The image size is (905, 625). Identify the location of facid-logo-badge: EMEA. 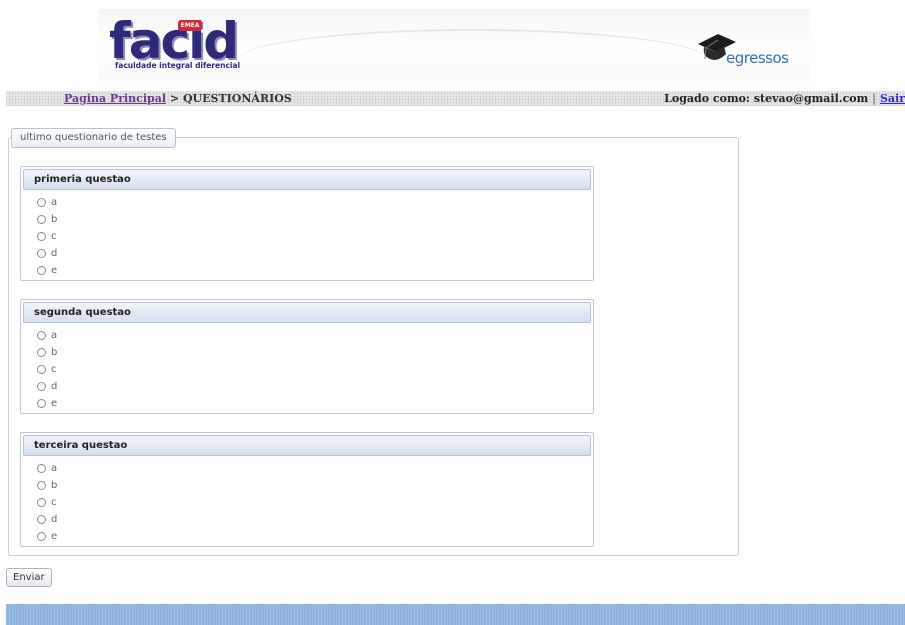
(190, 25).